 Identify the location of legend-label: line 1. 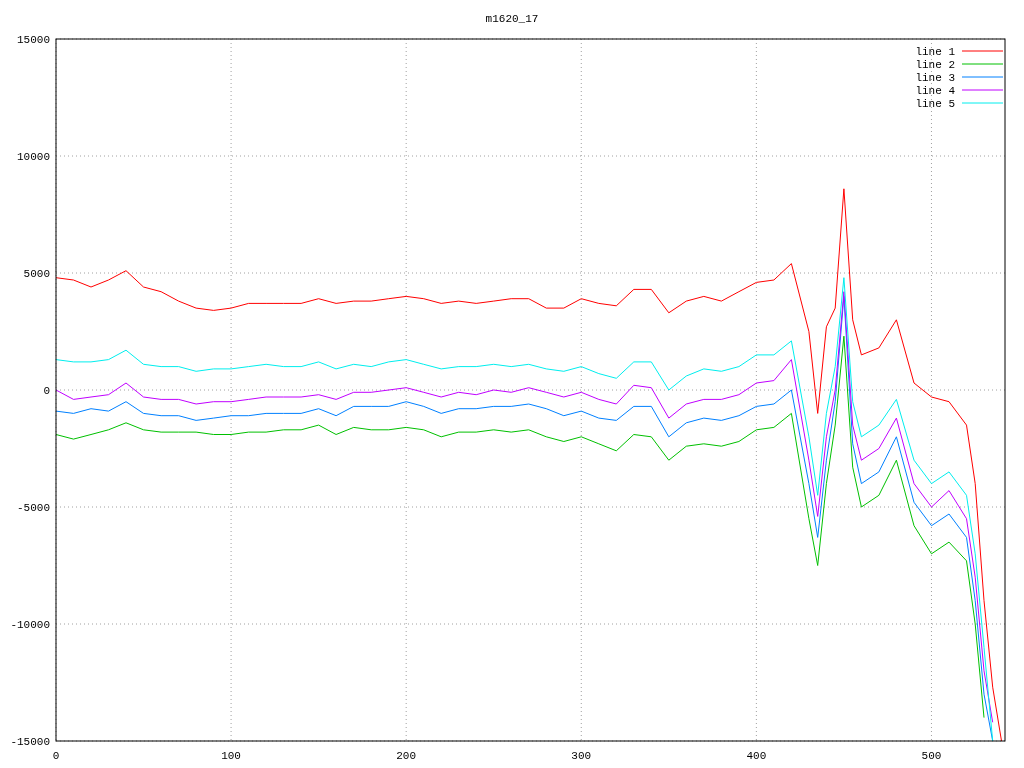
(935, 52).